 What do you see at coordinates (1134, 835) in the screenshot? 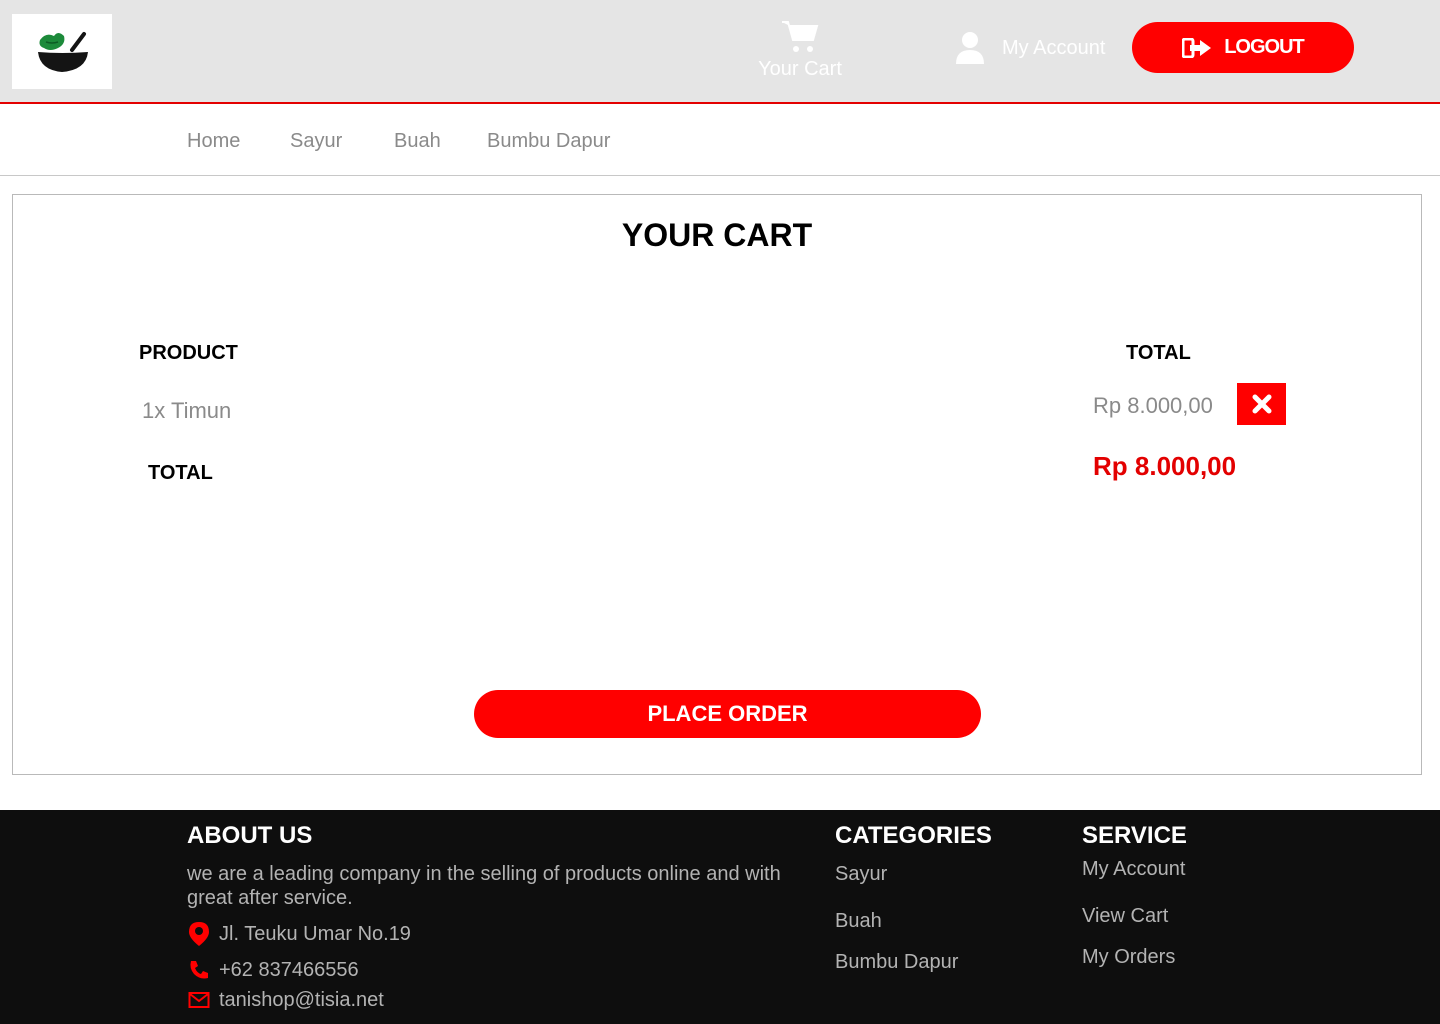
I see `service-heading: SERVICE` at bounding box center [1134, 835].